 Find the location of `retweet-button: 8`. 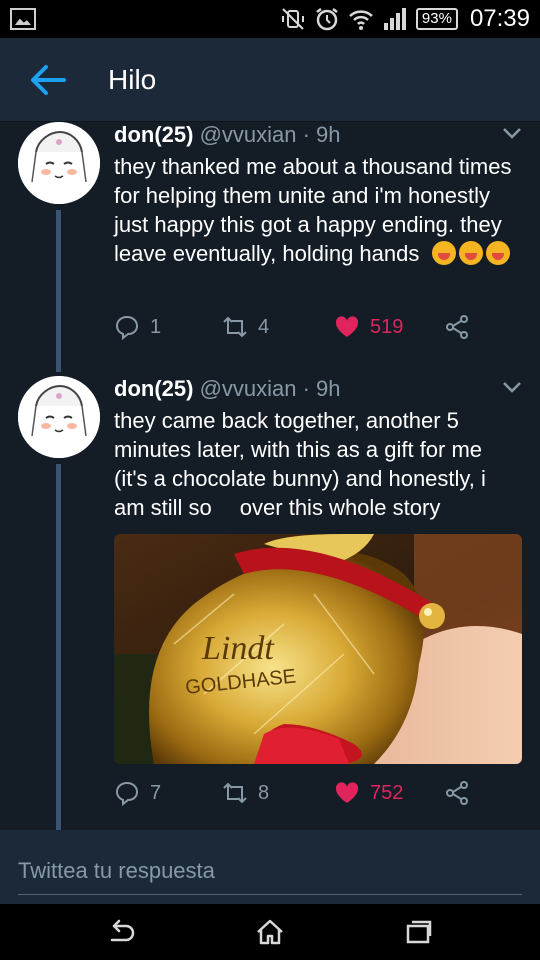

retweet-button: 8 is located at coordinates (245, 793).